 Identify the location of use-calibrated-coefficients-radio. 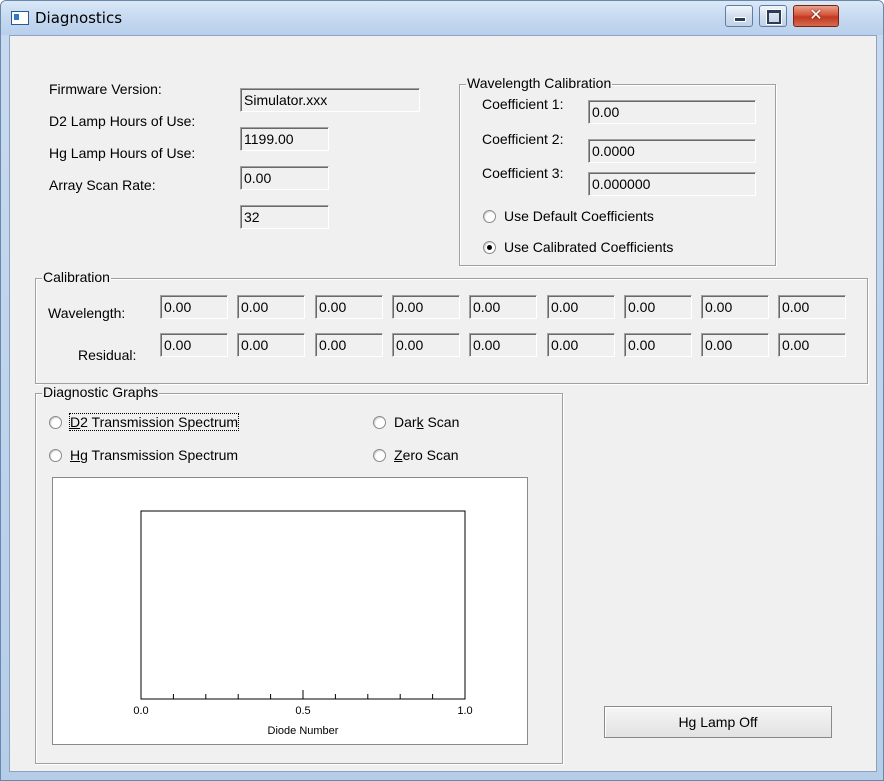
(489, 247).